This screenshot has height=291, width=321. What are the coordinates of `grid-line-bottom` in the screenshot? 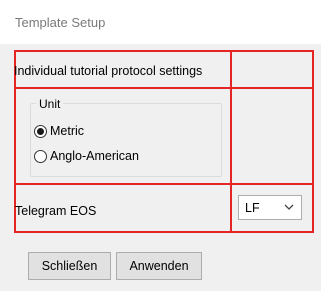 It's located at (164, 232).